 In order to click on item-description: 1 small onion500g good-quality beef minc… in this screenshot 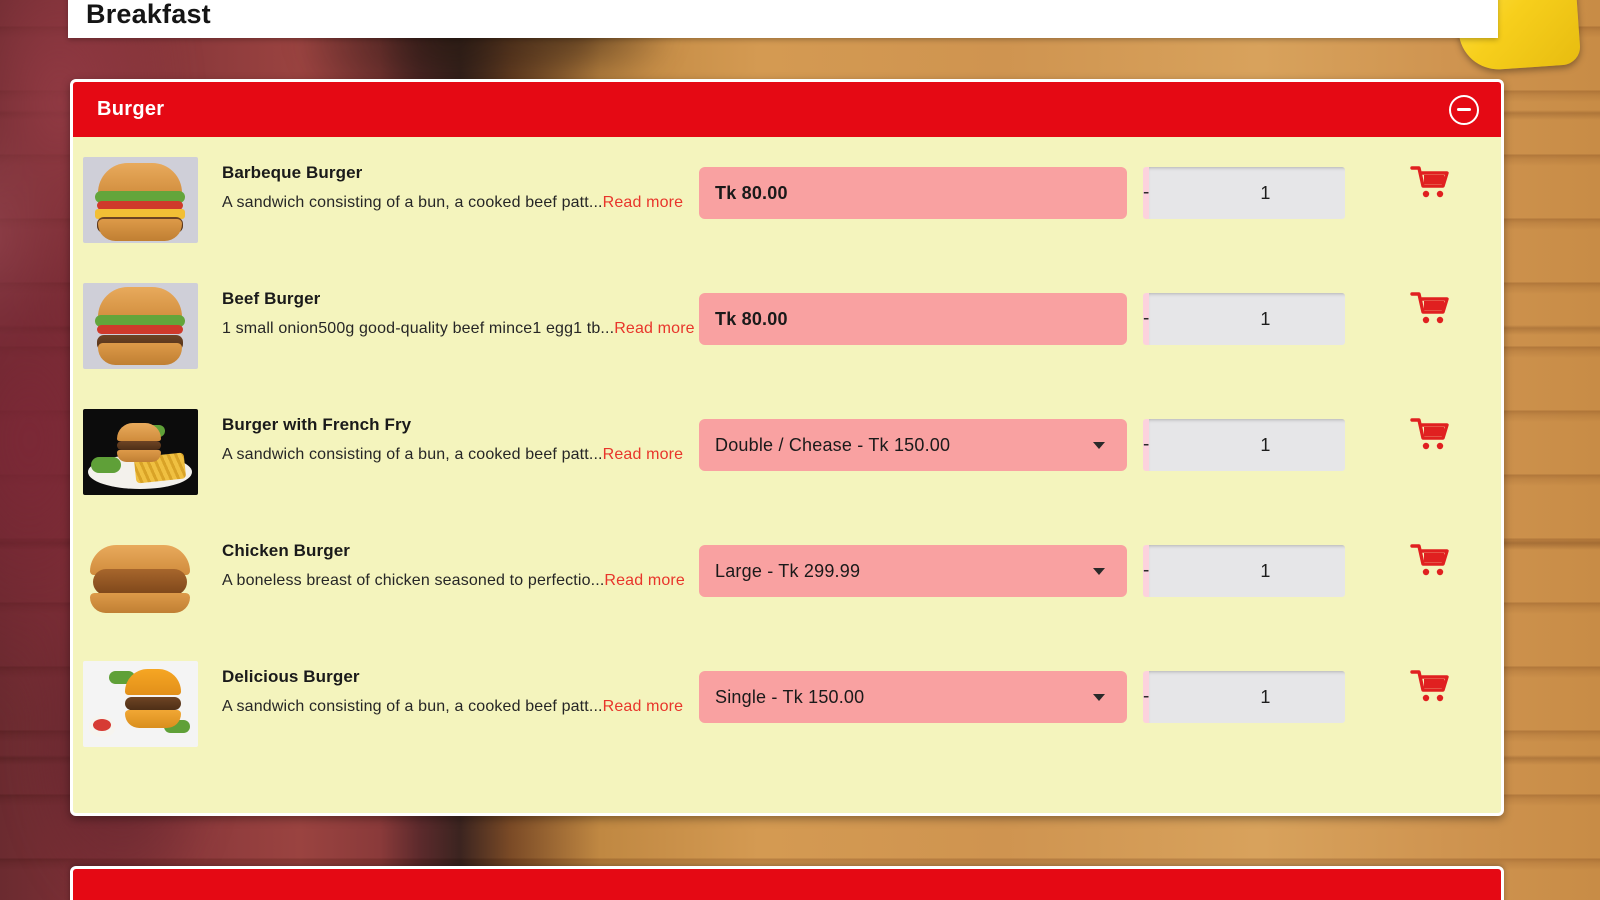, I will do `click(460, 329)`.